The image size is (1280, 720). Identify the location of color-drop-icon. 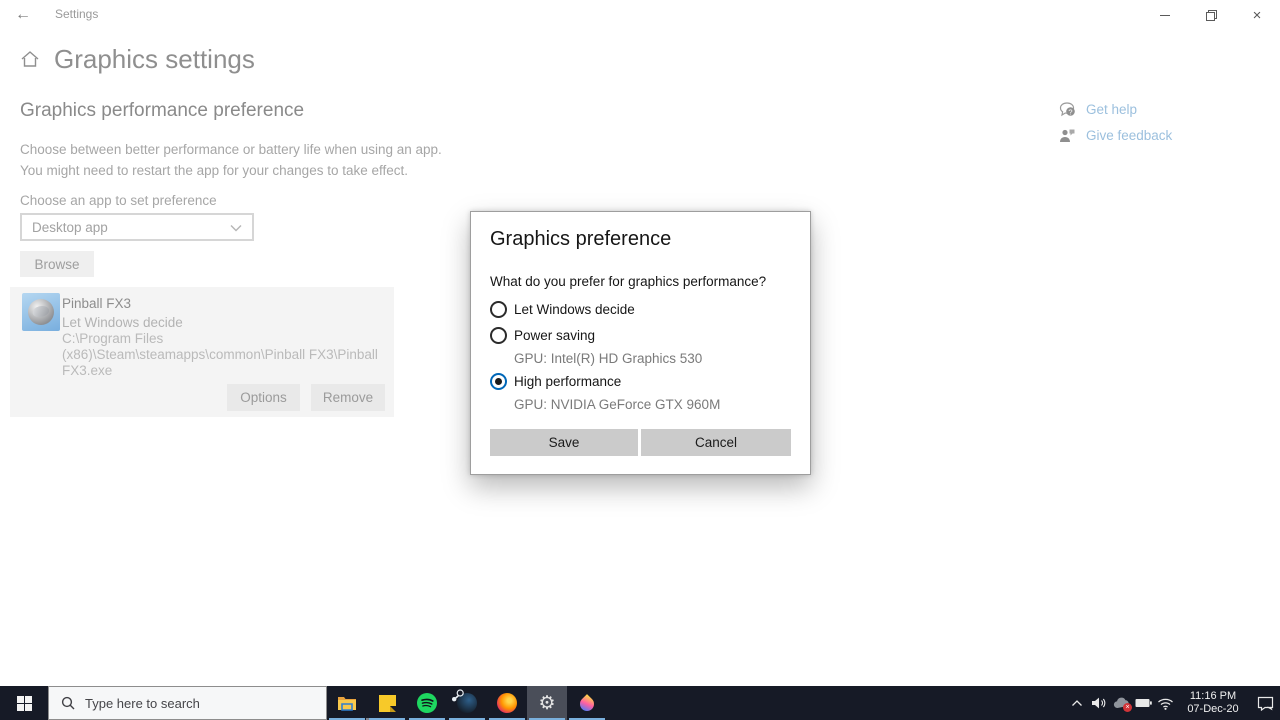
(587, 704).